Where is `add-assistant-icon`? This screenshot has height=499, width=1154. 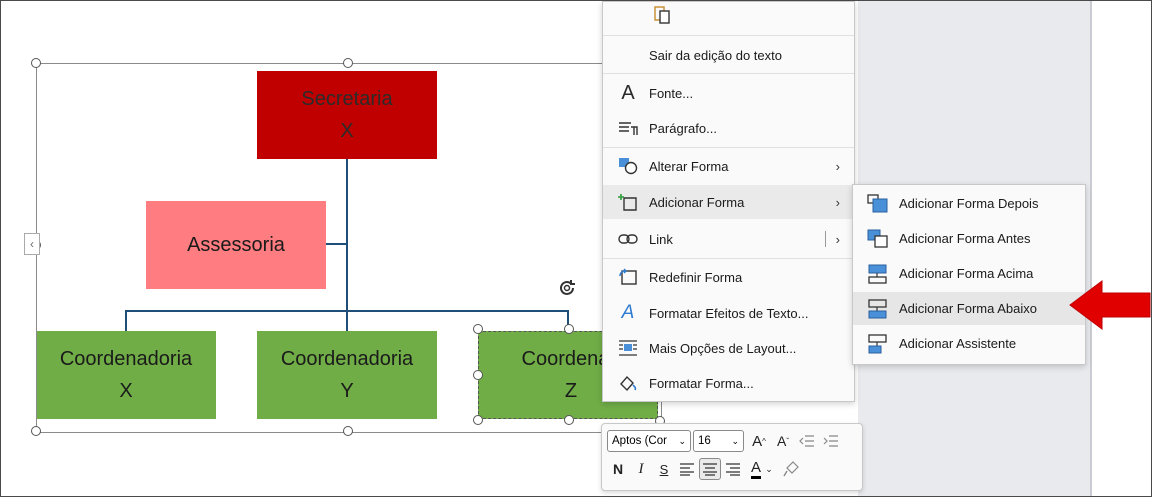
add-assistant-icon is located at coordinates (878, 344).